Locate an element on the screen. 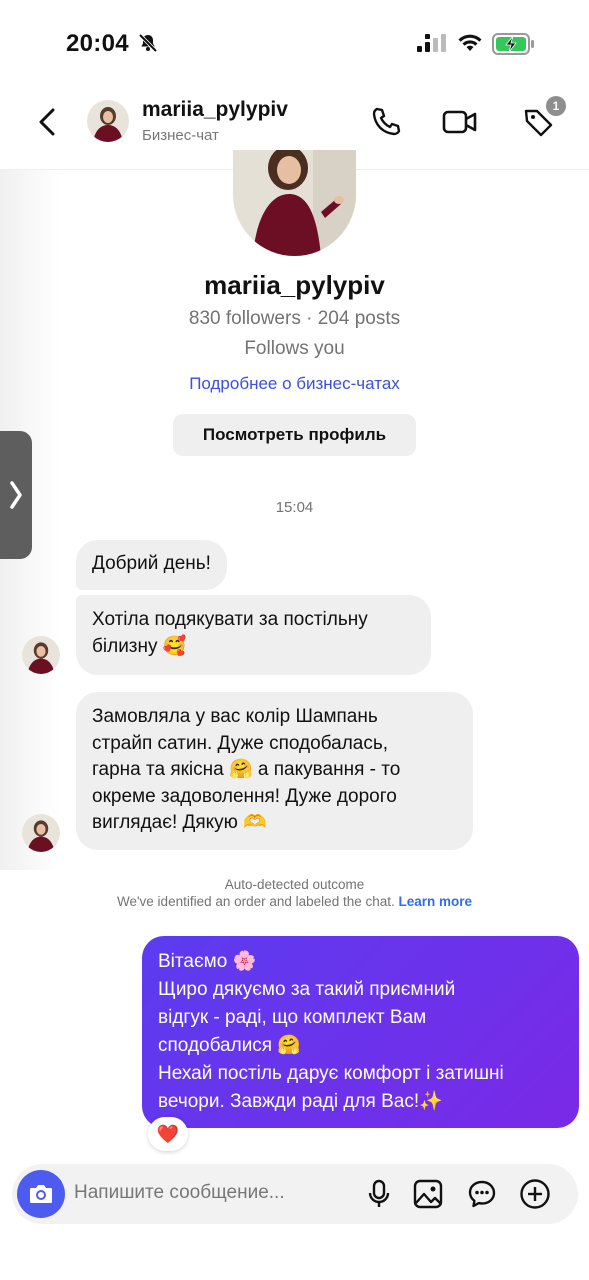 The width and height of the screenshot is (589, 1280). status-time: 20:04 is located at coordinates (97, 43).